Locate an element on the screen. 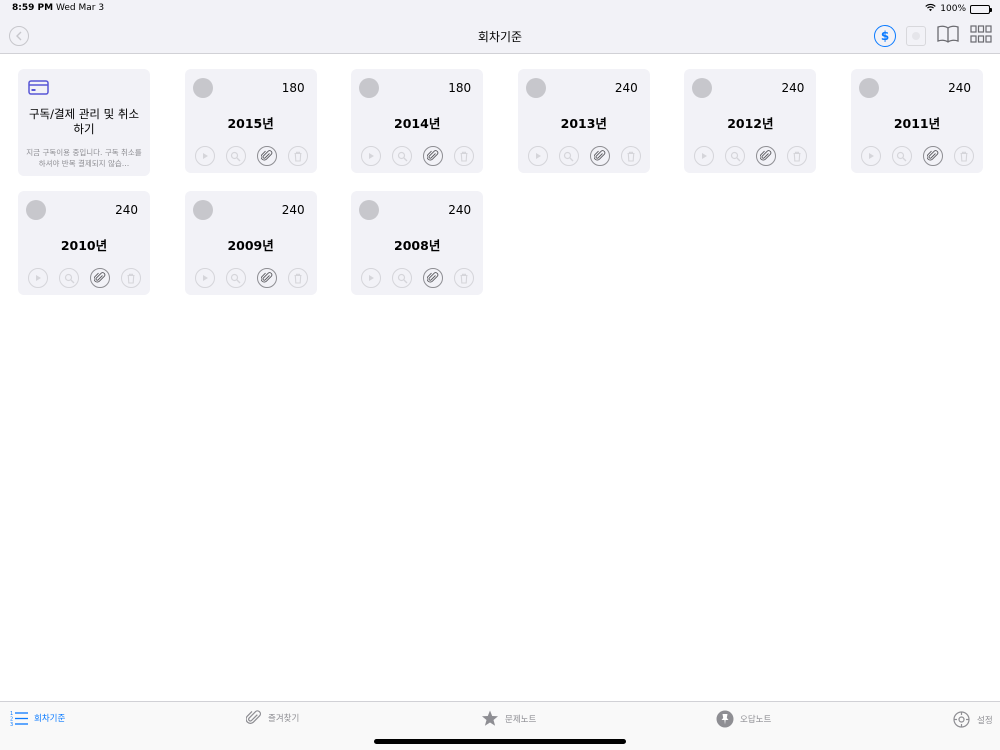 The width and height of the screenshot is (1000, 750). tab-favorites: 즐겨찾기 is located at coordinates (272, 718).